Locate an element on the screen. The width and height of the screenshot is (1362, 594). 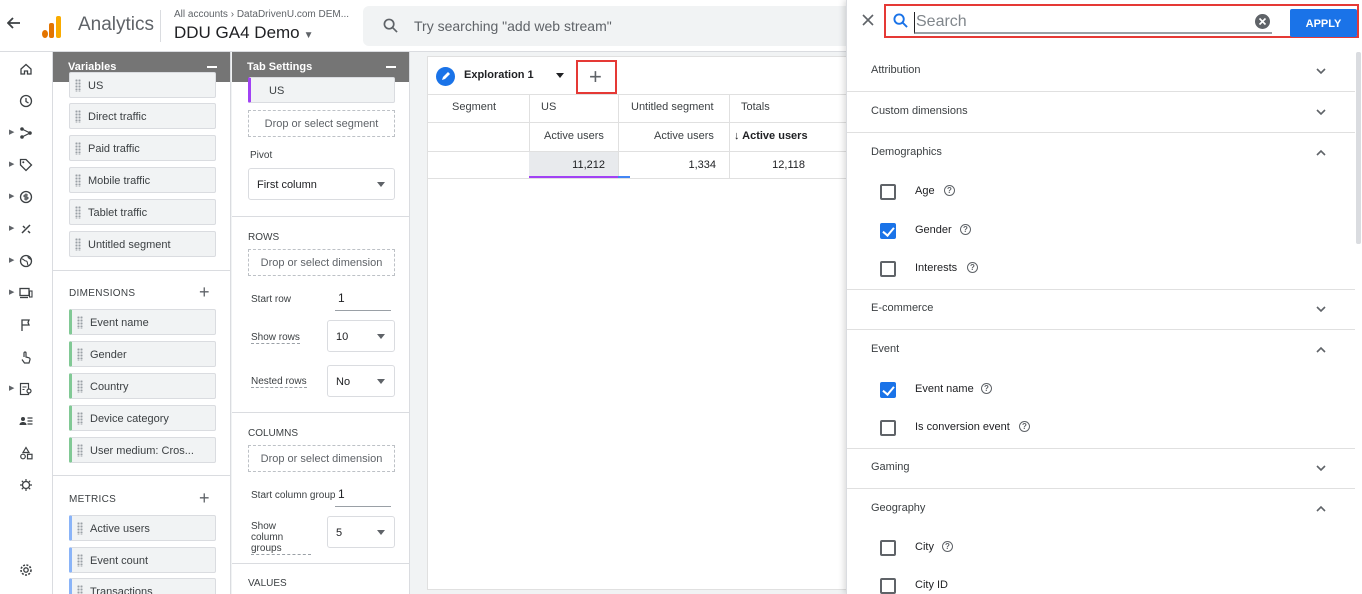
nav-explore: ▶ is located at coordinates (26, 133).